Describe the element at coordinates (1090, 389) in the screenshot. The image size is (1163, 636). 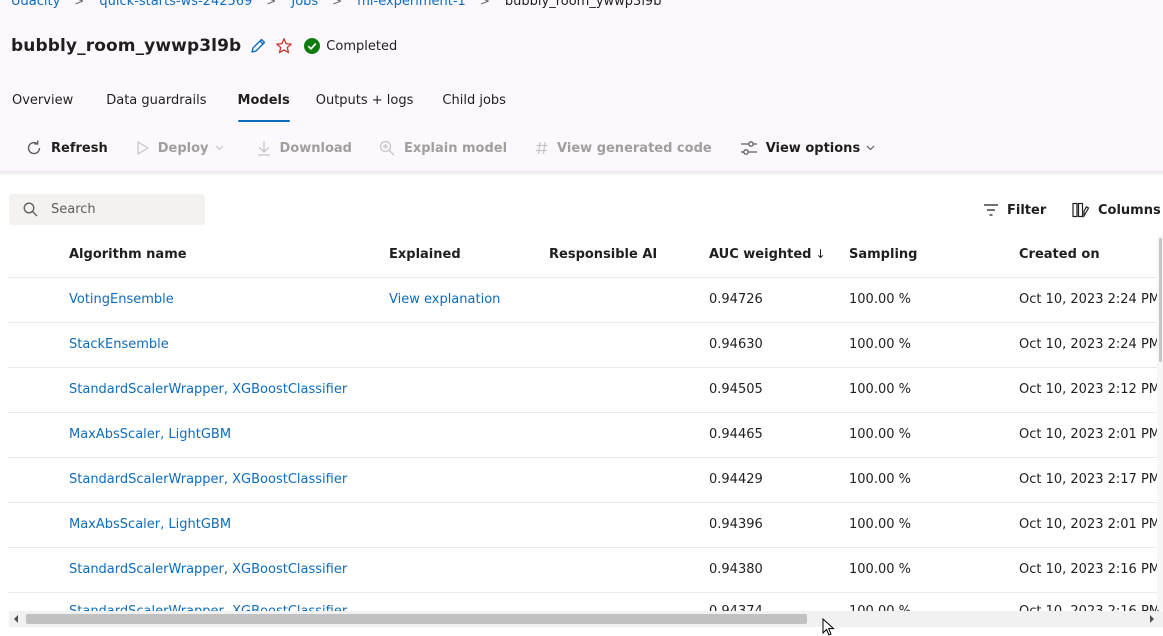
I see `created-on-value: Oct 10, 2023 2:12 PM` at that location.